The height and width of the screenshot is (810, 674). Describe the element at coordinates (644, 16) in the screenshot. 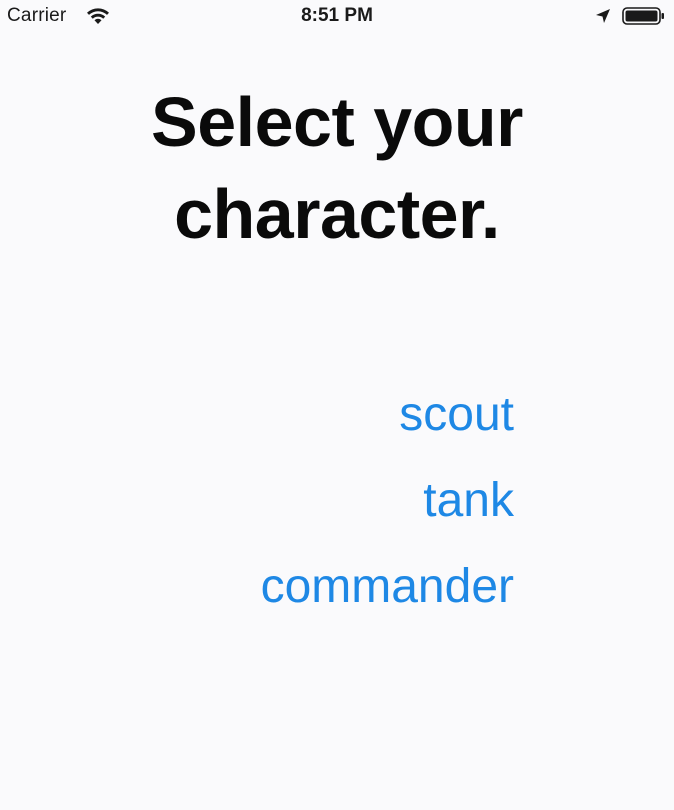

I see `battery-icon` at that location.